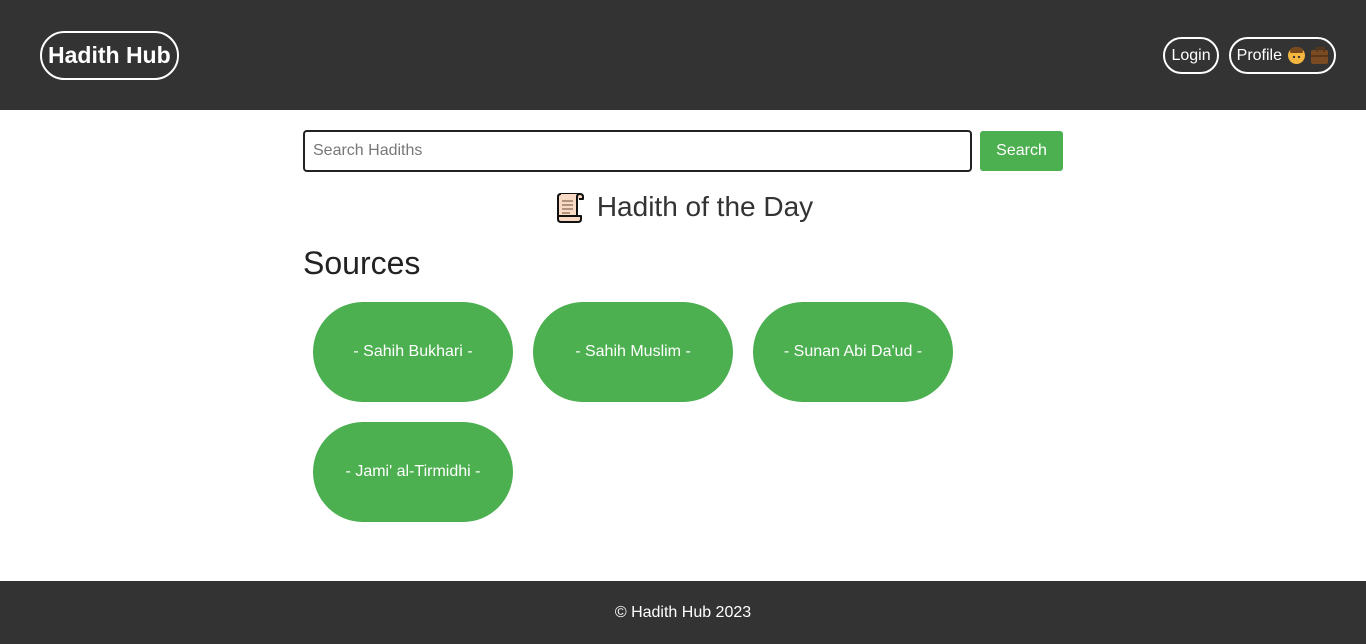 The height and width of the screenshot is (644, 1366). I want to click on scroll-icon, so click(570, 208).